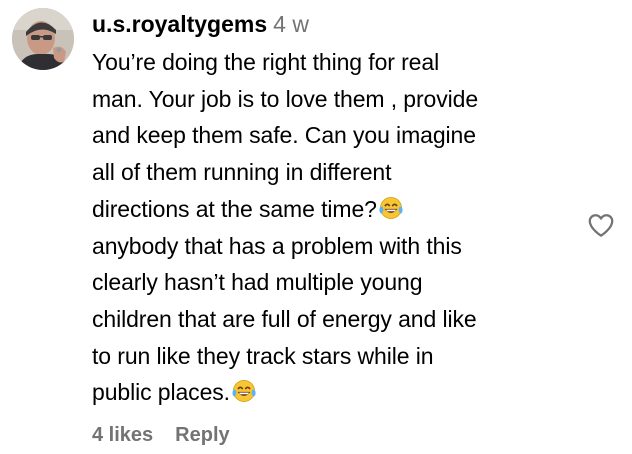 Image resolution: width=632 pixels, height=454 pixels. What do you see at coordinates (234, 208) in the screenshot?
I see `comment-line: directions at the same time?` at bounding box center [234, 208].